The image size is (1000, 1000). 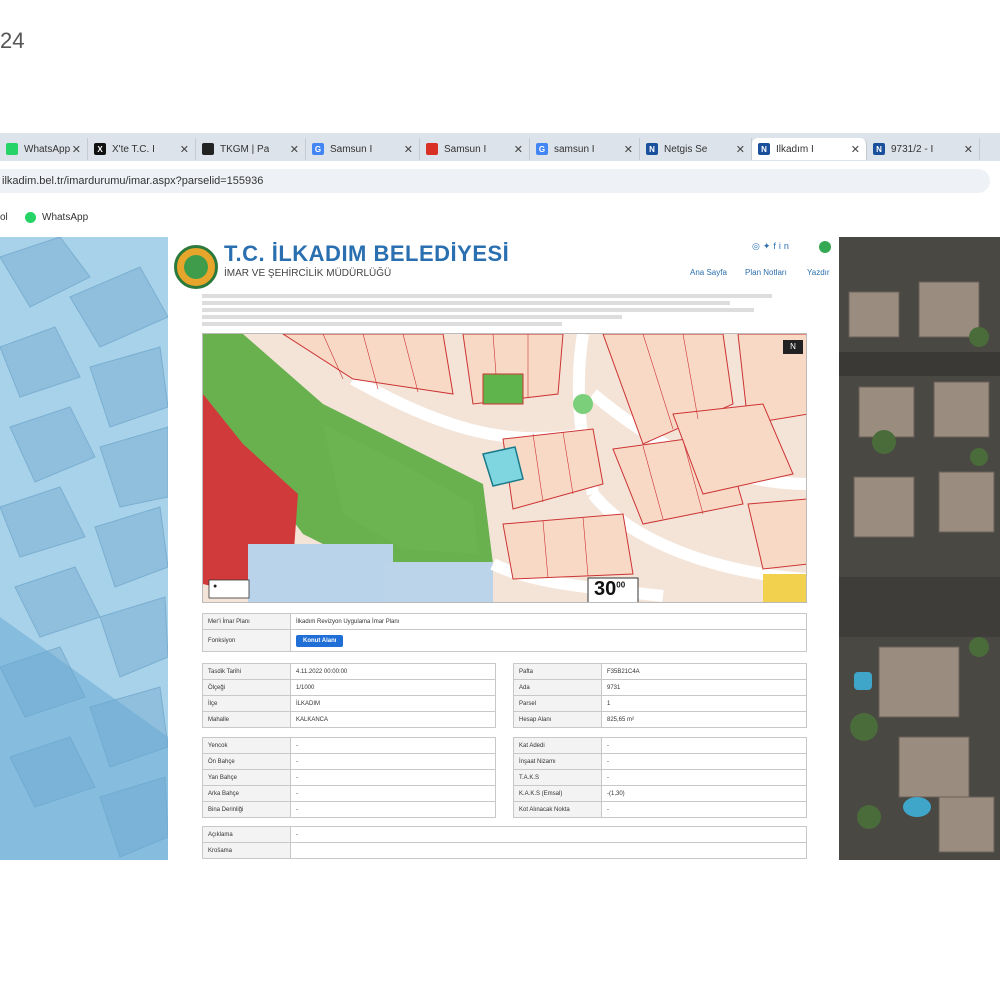 I want to click on table-row: Fonksiyon Konut Alanı, so click(x=504, y=640).